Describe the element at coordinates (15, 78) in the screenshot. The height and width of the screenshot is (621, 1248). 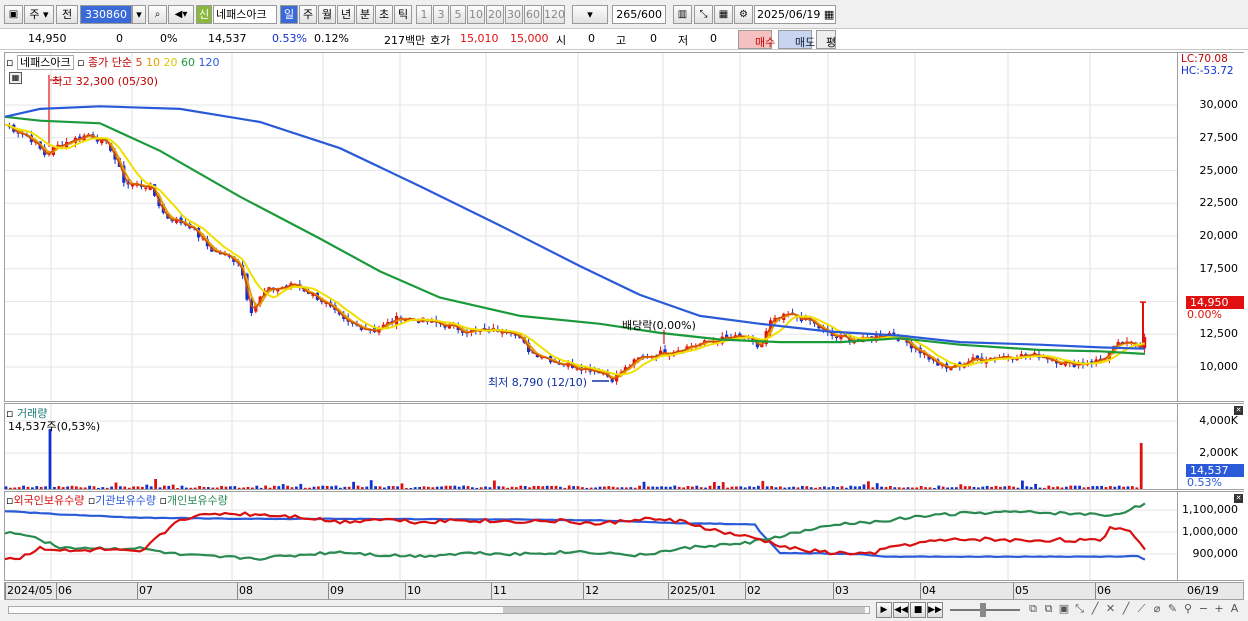
I see `indicator-table-icon: ▦` at that location.